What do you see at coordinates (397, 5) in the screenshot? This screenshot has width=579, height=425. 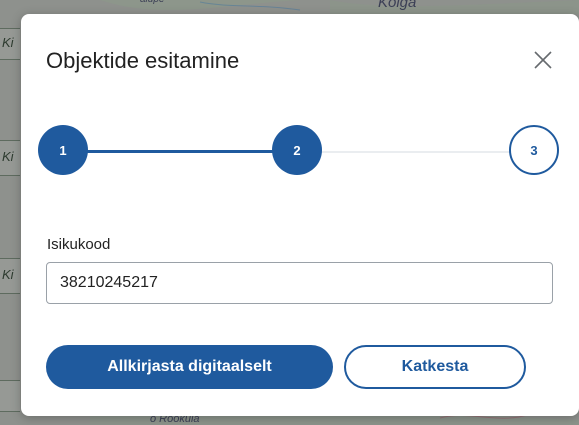 I see `map-label-kolga: Kolga` at bounding box center [397, 5].